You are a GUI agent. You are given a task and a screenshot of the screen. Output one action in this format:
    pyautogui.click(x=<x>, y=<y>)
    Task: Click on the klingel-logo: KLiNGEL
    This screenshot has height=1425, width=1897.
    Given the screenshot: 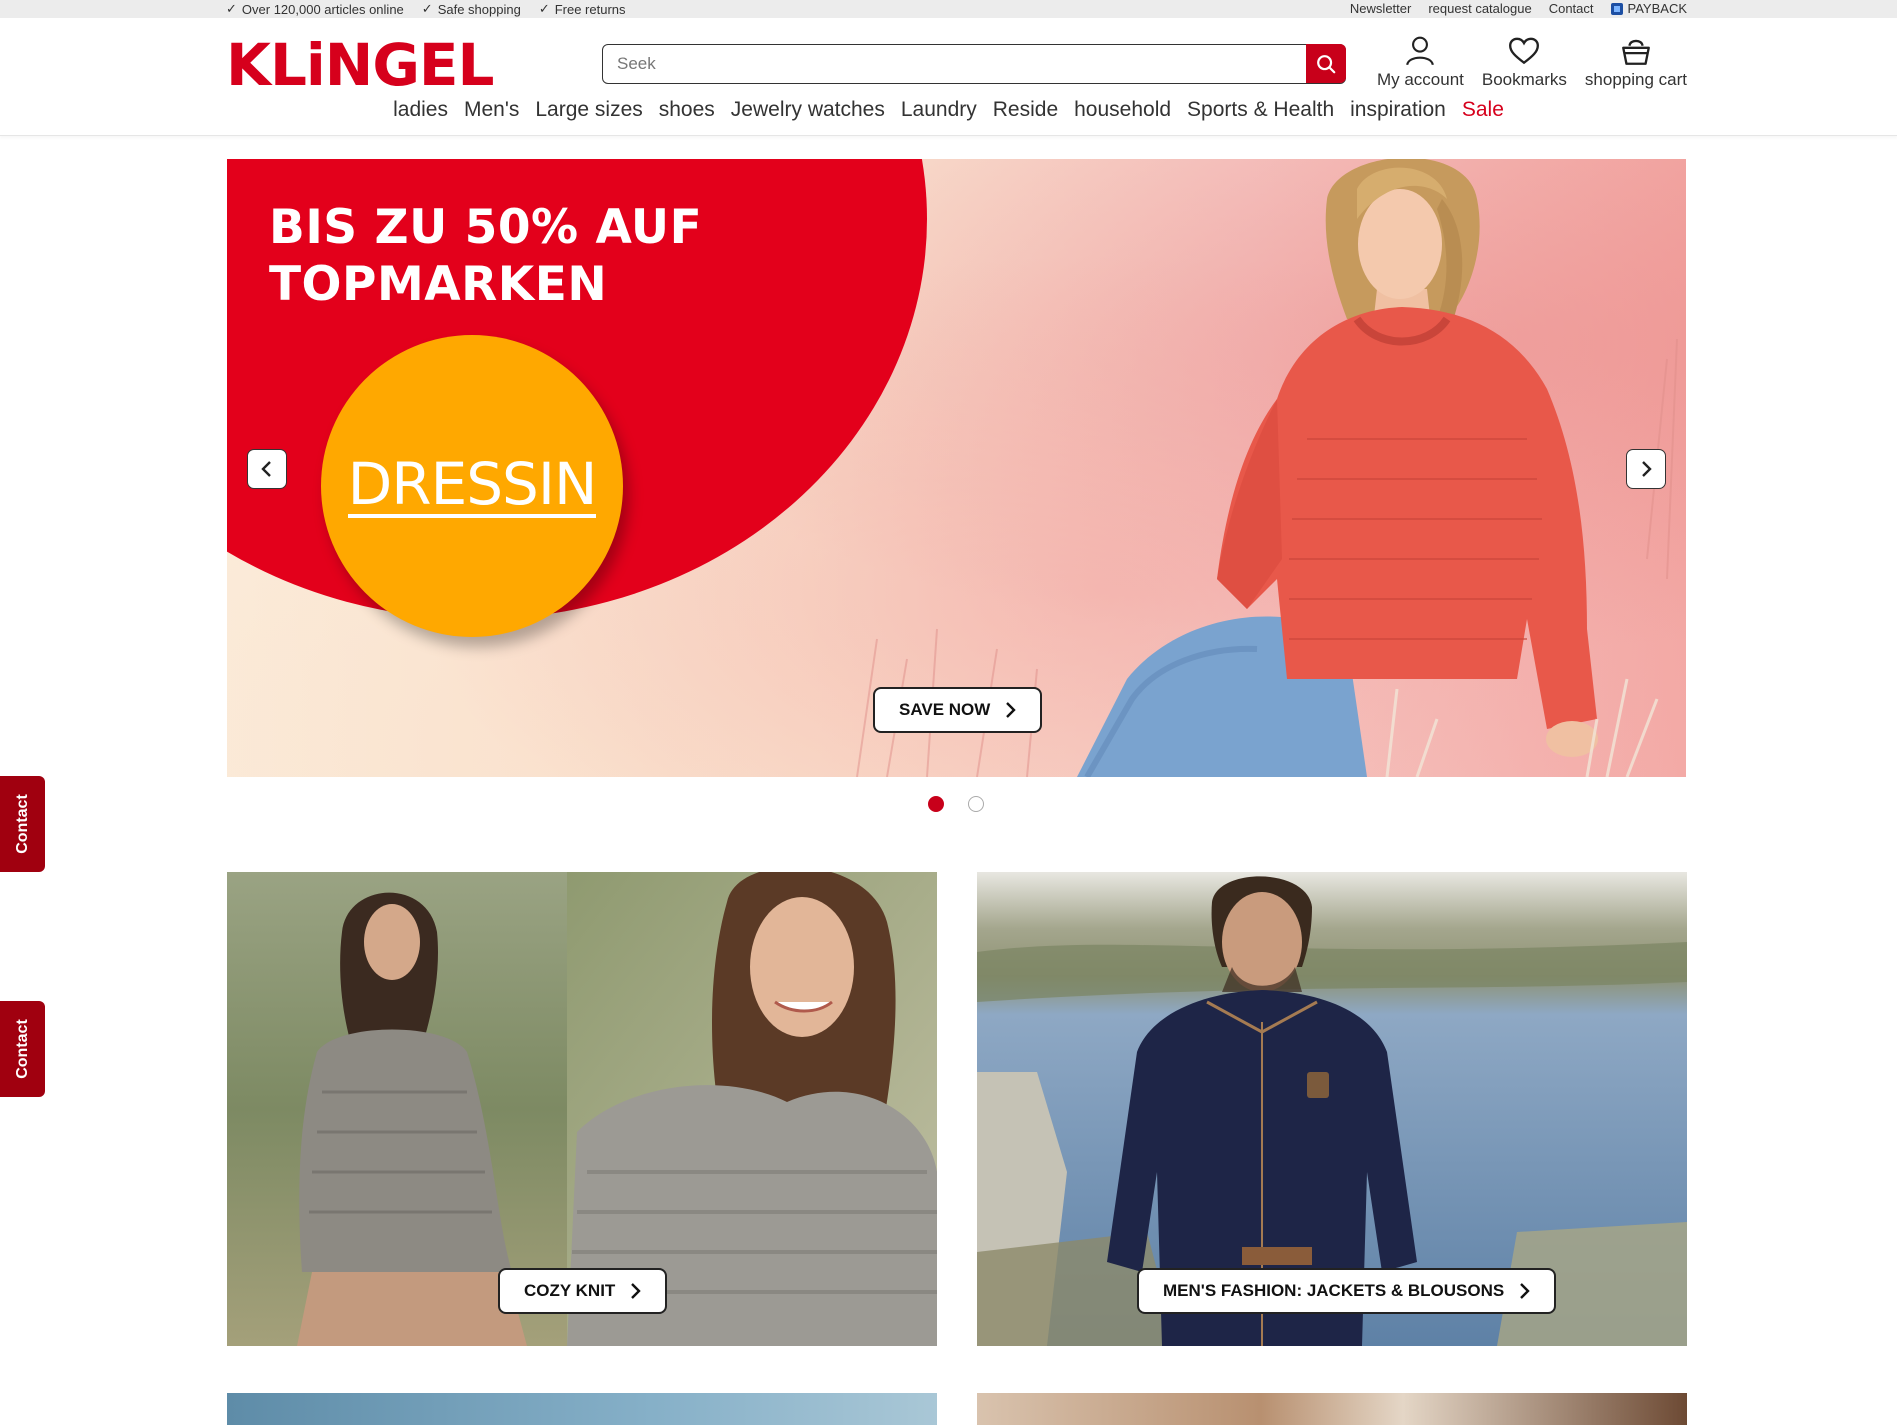 What is the action you would take?
    pyautogui.click(x=360, y=65)
    